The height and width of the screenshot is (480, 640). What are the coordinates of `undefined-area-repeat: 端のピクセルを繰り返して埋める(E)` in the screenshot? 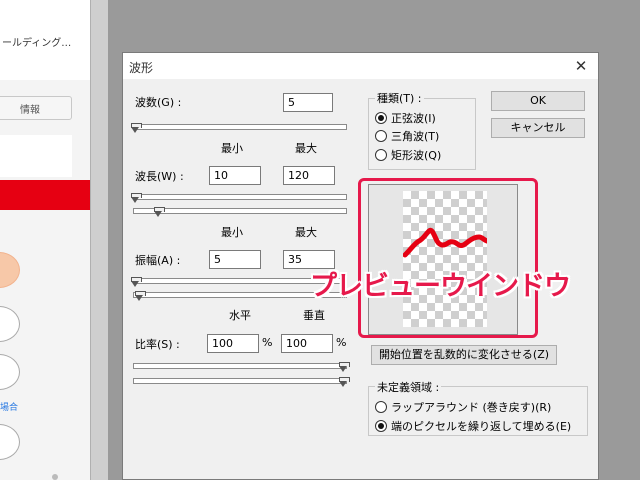 It's located at (473, 426).